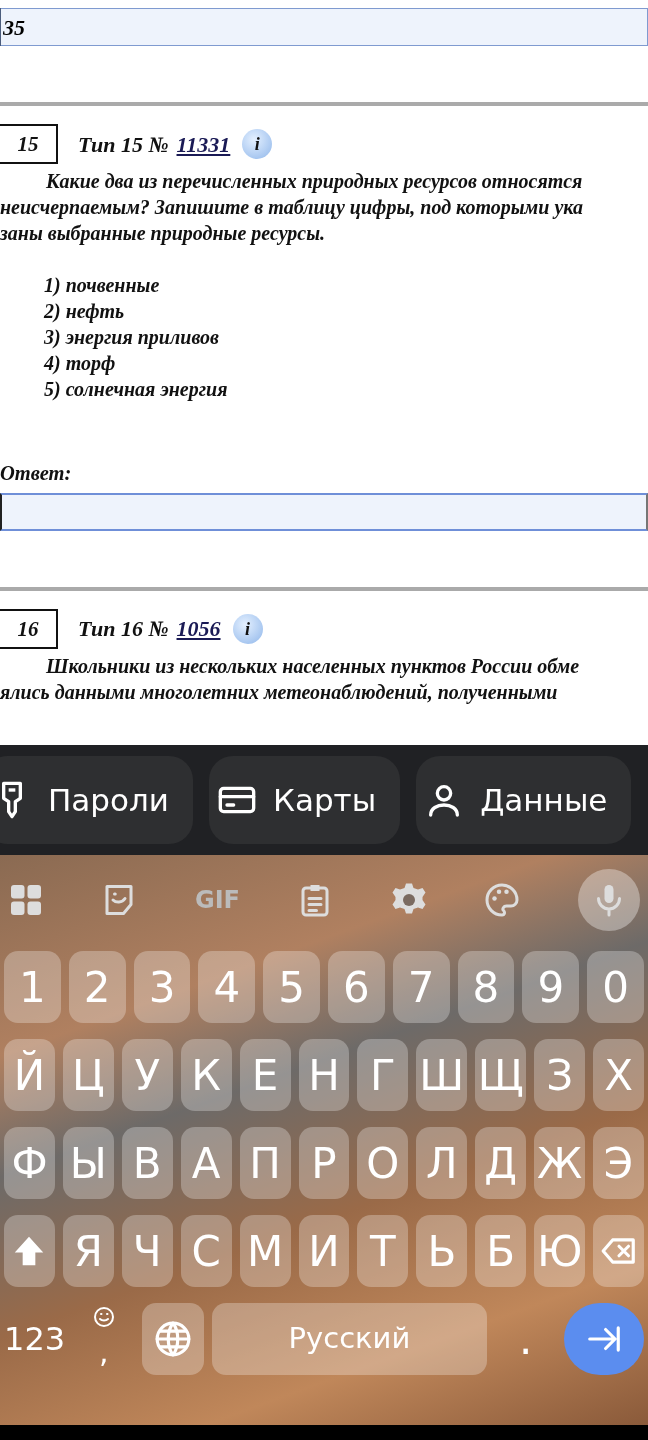 This screenshot has height=1440, width=648. Describe the element at coordinates (147, 1075) in the screenshot. I see `keyboard-key: У` at that location.